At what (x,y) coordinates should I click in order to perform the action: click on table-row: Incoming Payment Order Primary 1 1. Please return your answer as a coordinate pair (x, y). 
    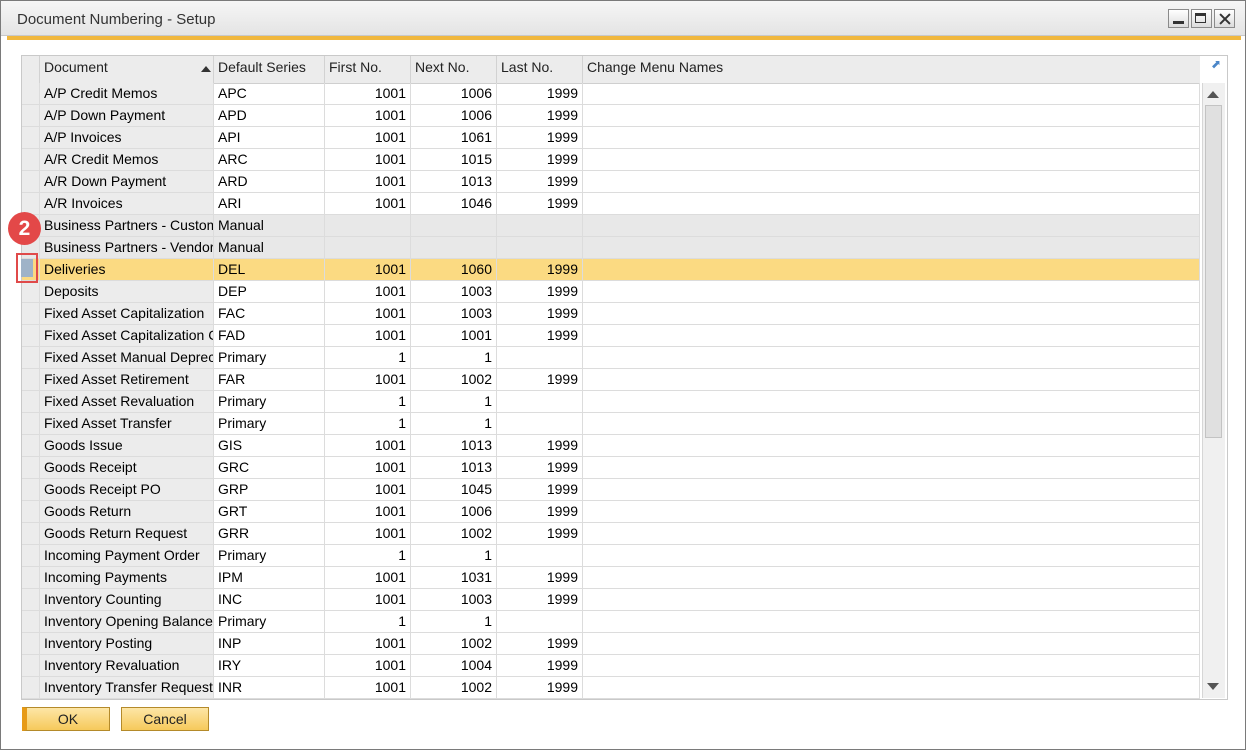
    Looking at the image, I should click on (611, 556).